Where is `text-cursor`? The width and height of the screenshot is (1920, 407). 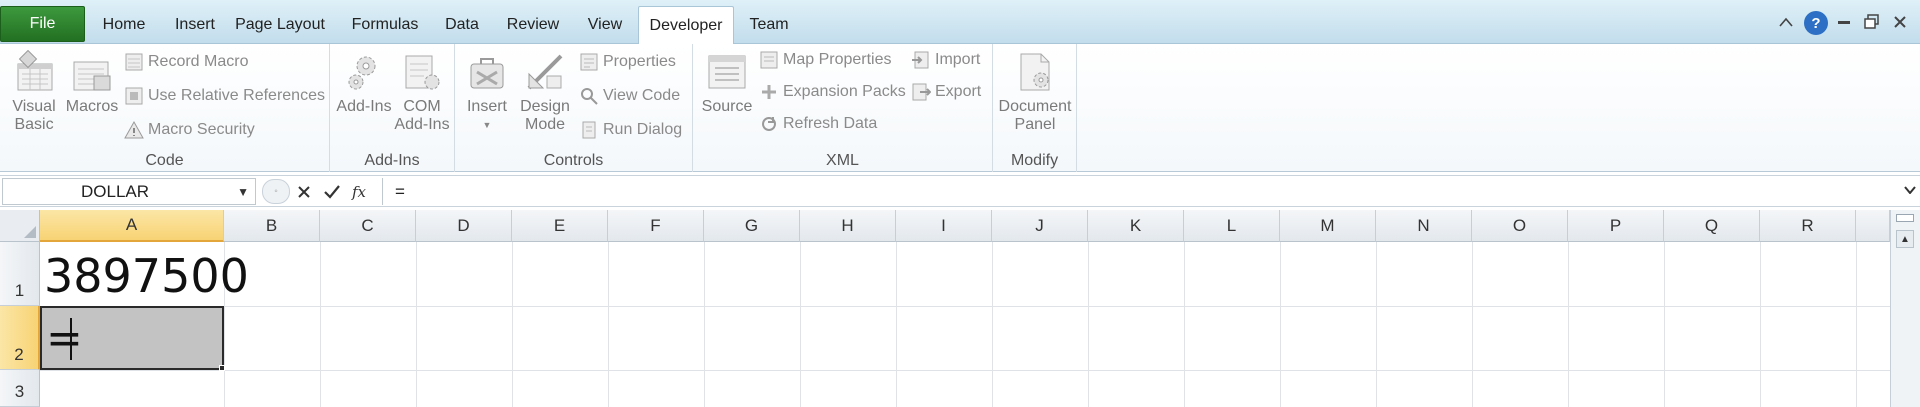
text-cursor is located at coordinates (71, 339).